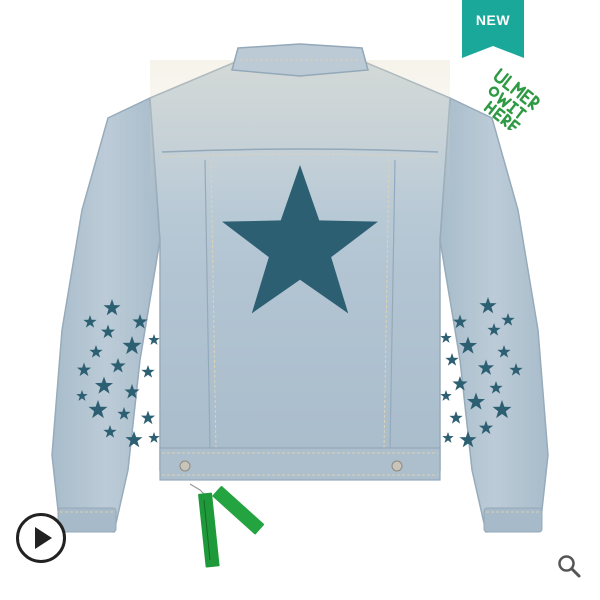  What do you see at coordinates (494, 314) in the screenshot?
I see `right-sleeve` at bounding box center [494, 314].